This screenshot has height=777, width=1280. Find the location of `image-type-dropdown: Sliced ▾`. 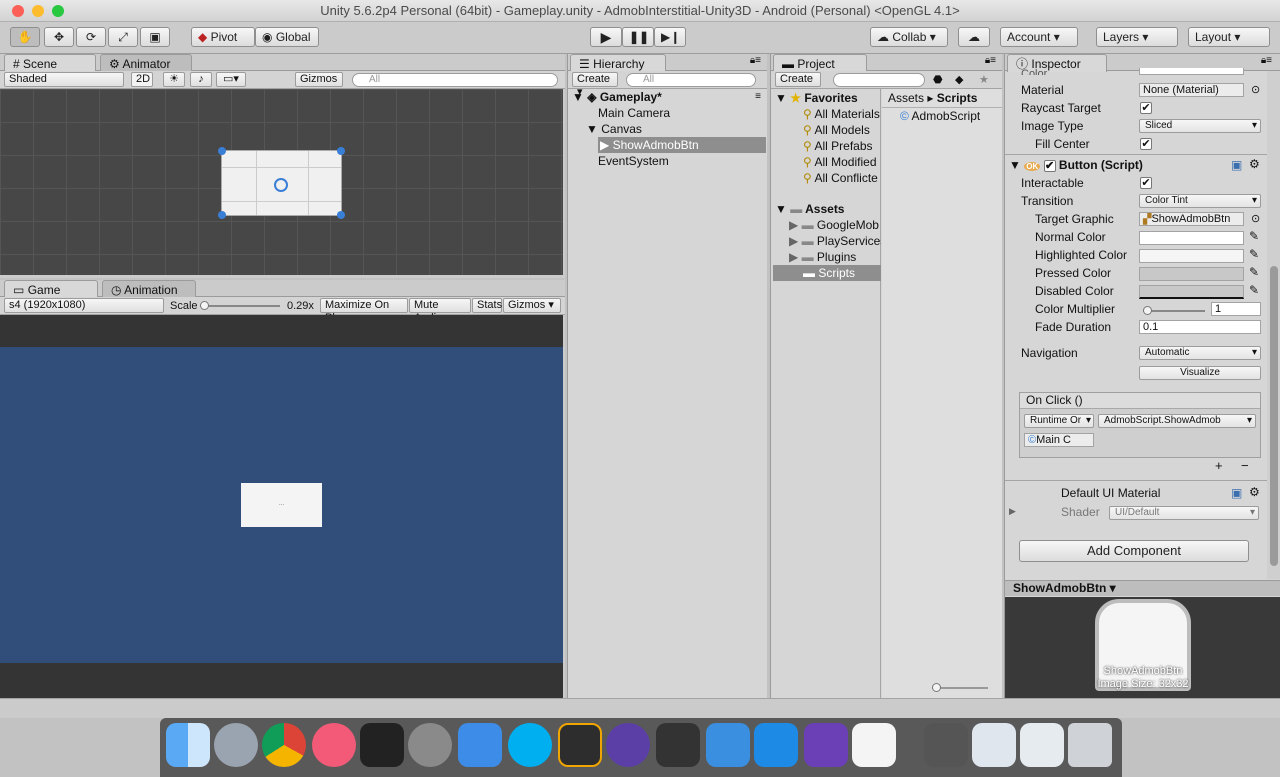

image-type-dropdown: Sliced ▾ is located at coordinates (1200, 126).